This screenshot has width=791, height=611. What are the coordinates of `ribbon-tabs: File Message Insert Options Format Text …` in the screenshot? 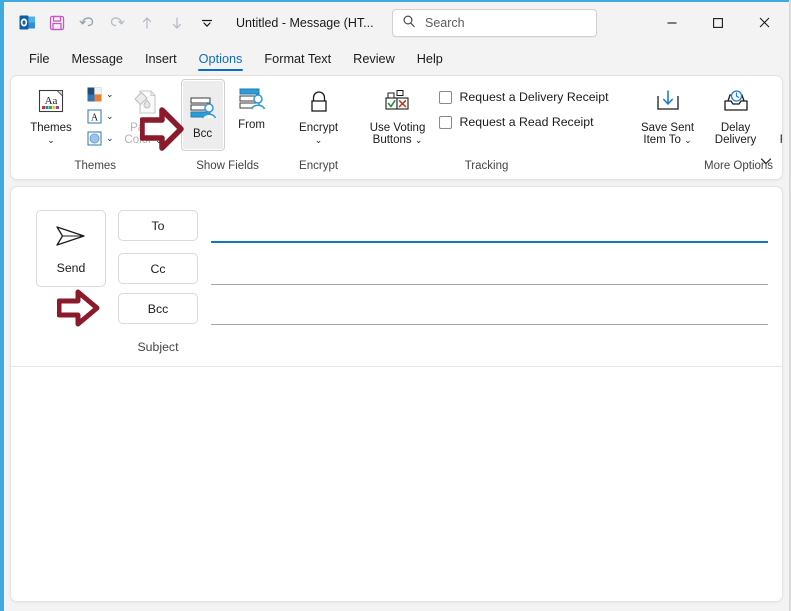 It's located at (396, 58).